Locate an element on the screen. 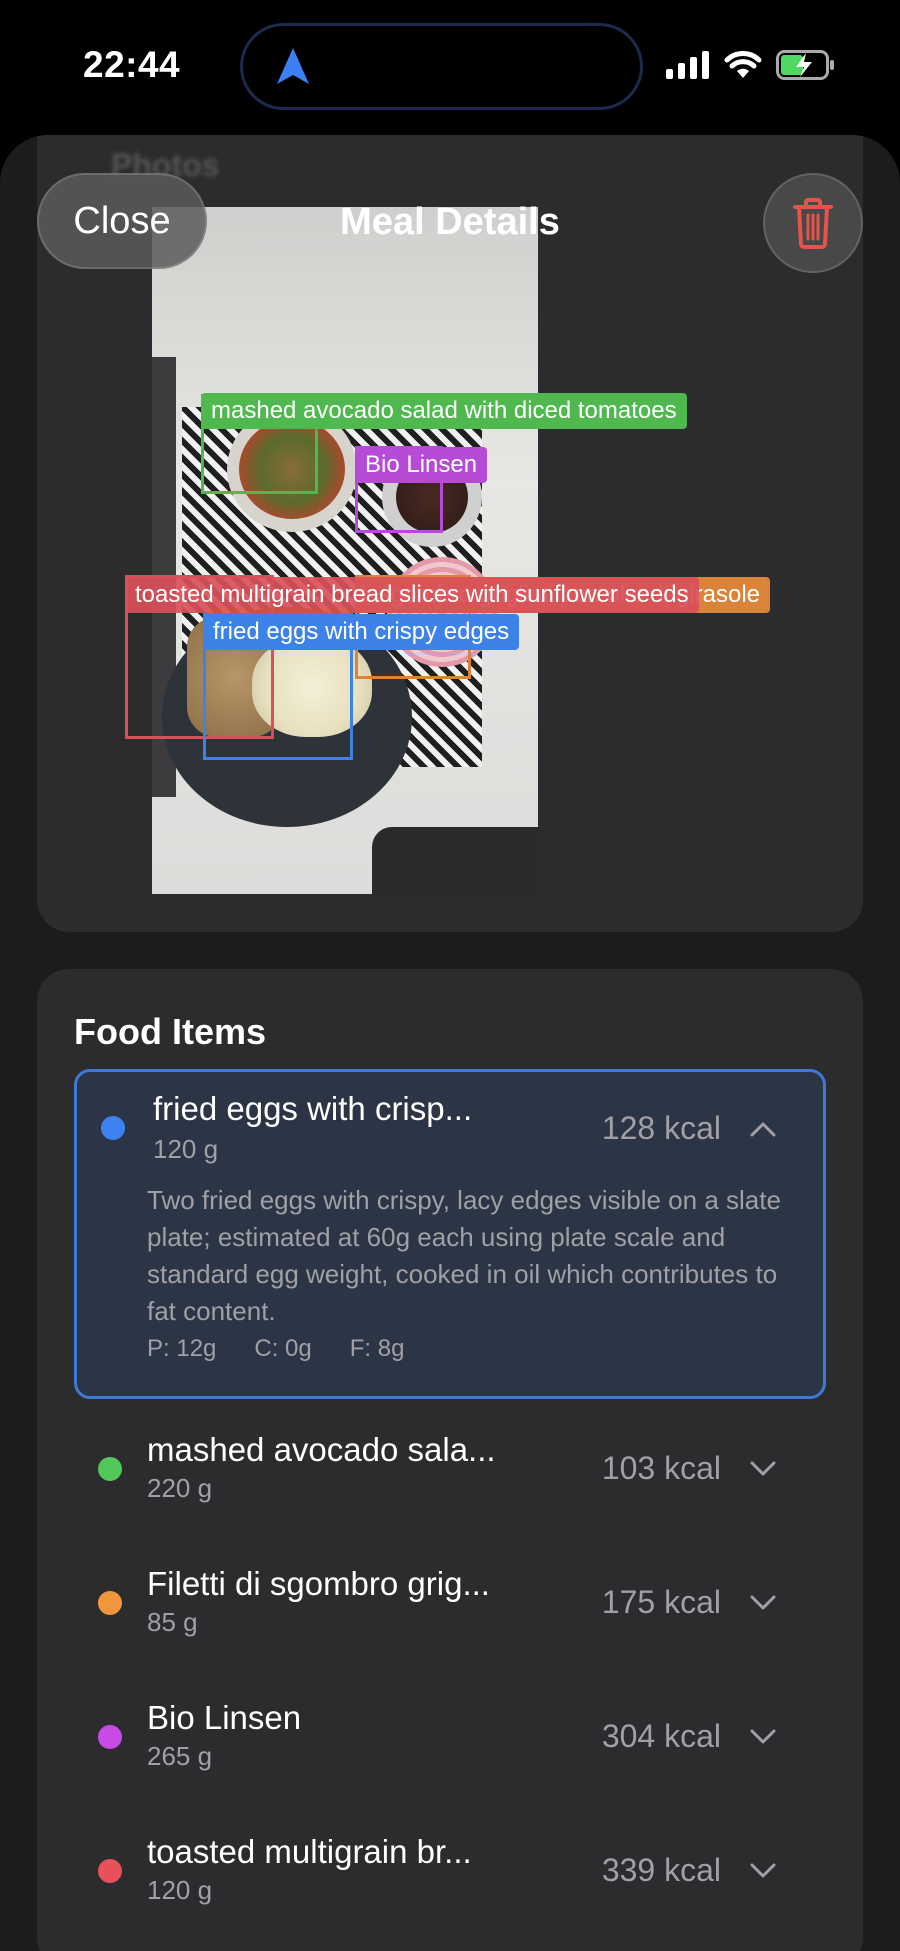 This screenshot has height=1951, width=900. carbs-value: C: 0g is located at coordinates (283, 1348).